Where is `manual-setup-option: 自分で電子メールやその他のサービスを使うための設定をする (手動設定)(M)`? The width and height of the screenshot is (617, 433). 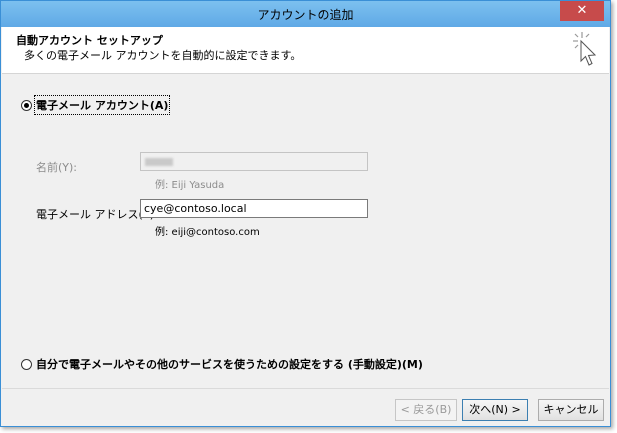 manual-setup-option: 自分で電子メールやその他のサービスを使うための設定をする (手動設定)(M) is located at coordinates (222, 364).